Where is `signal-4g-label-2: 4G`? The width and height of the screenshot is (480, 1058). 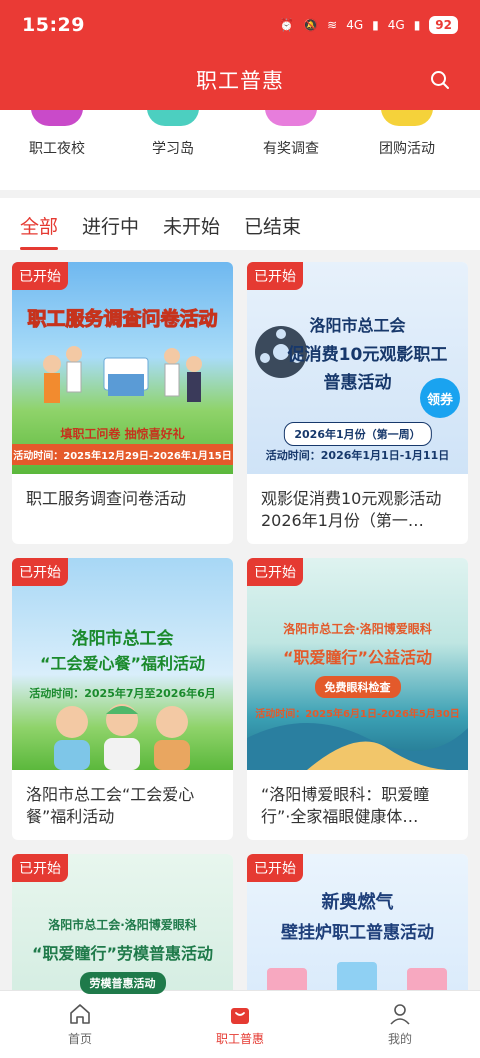 signal-4g-label-2: 4G is located at coordinates (396, 25).